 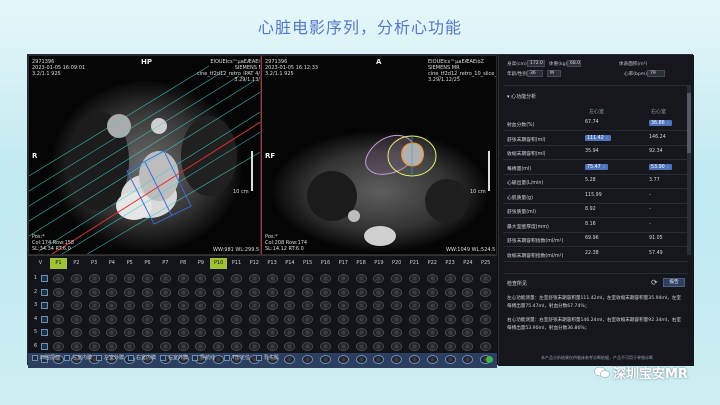 What do you see at coordinates (536, 63) in the screenshot?
I see `height-input: 172.0` at bounding box center [536, 63].